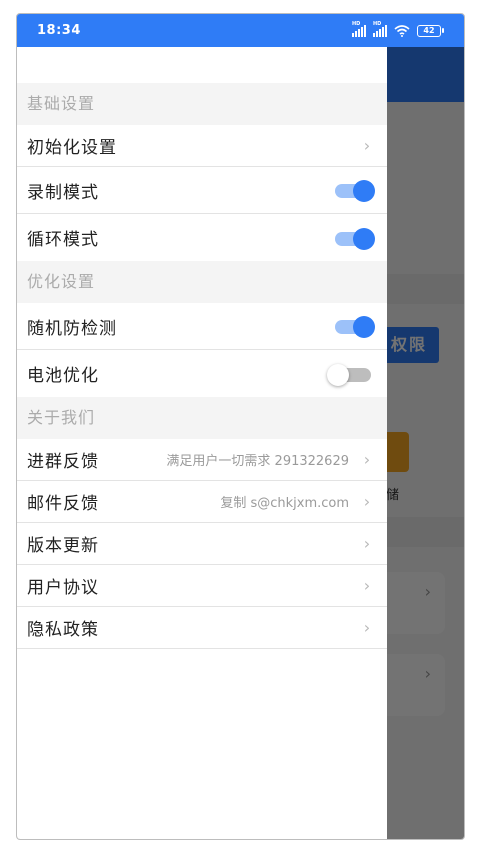 The height and width of the screenshot is (853, 480). Describe the element at coordinates (202, 65) in the screenshot. I see `drawer-header` at that location.